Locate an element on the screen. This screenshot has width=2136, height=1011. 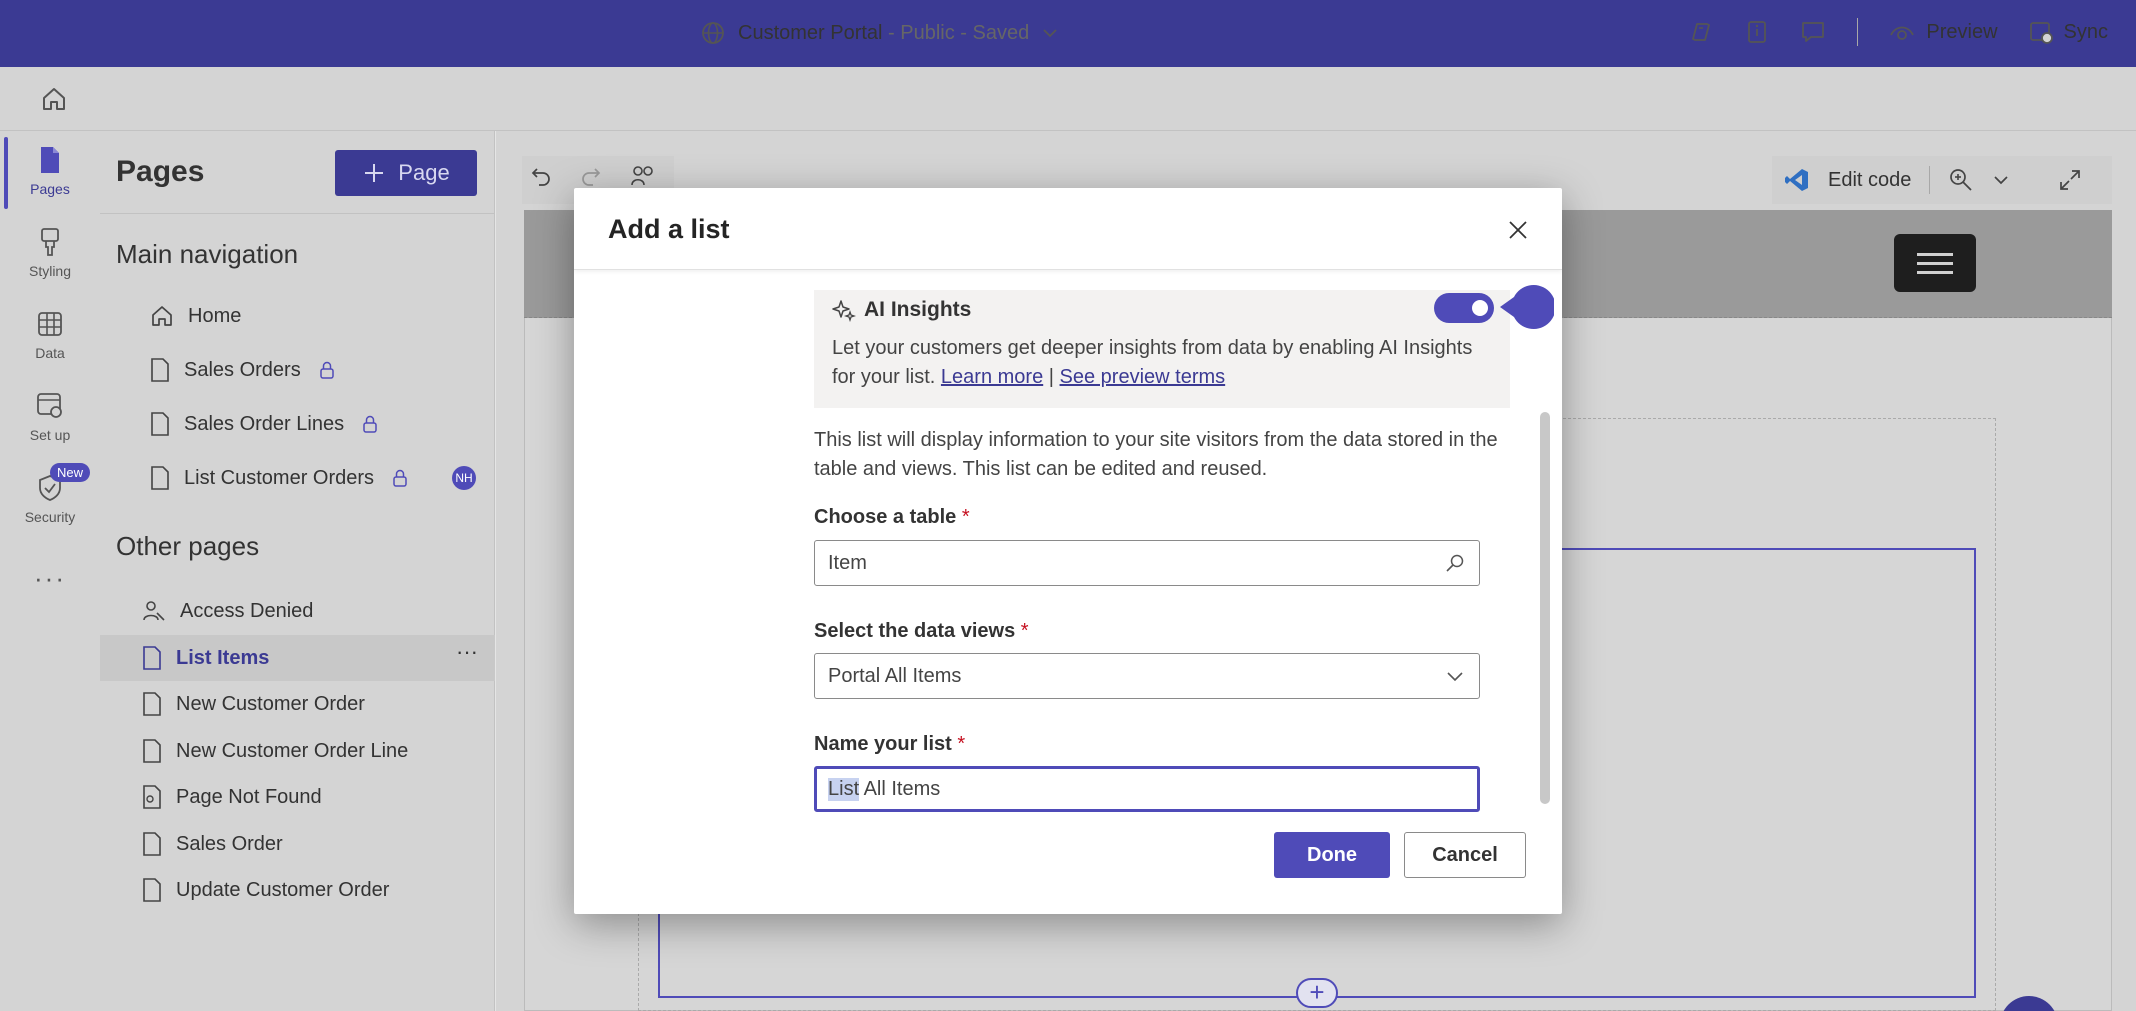
table-search-input: Item is located at coordinates (1147, 563).